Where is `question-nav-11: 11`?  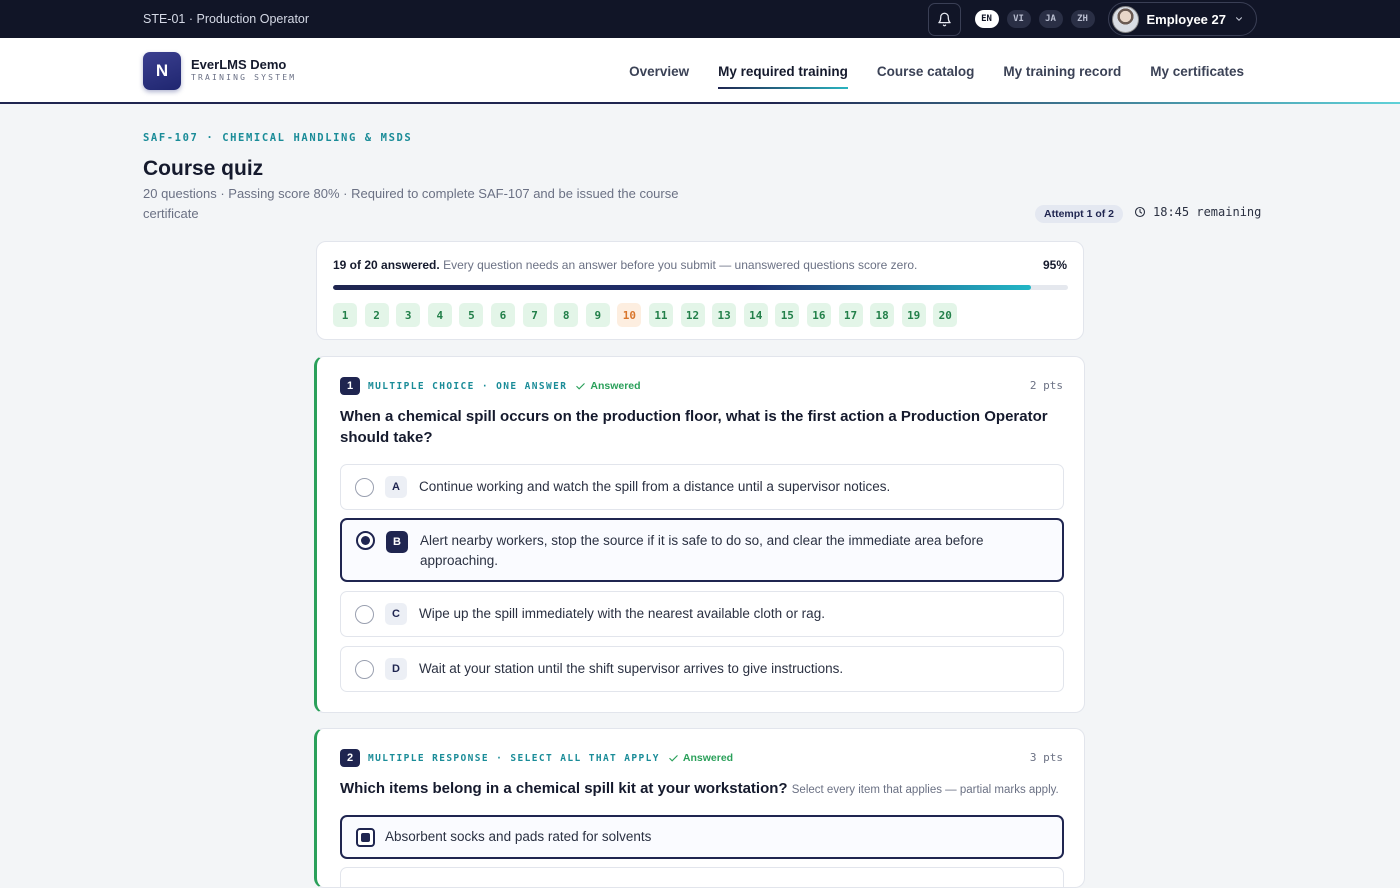
question-nav-11: 11 is located at coordinates (660, 315).